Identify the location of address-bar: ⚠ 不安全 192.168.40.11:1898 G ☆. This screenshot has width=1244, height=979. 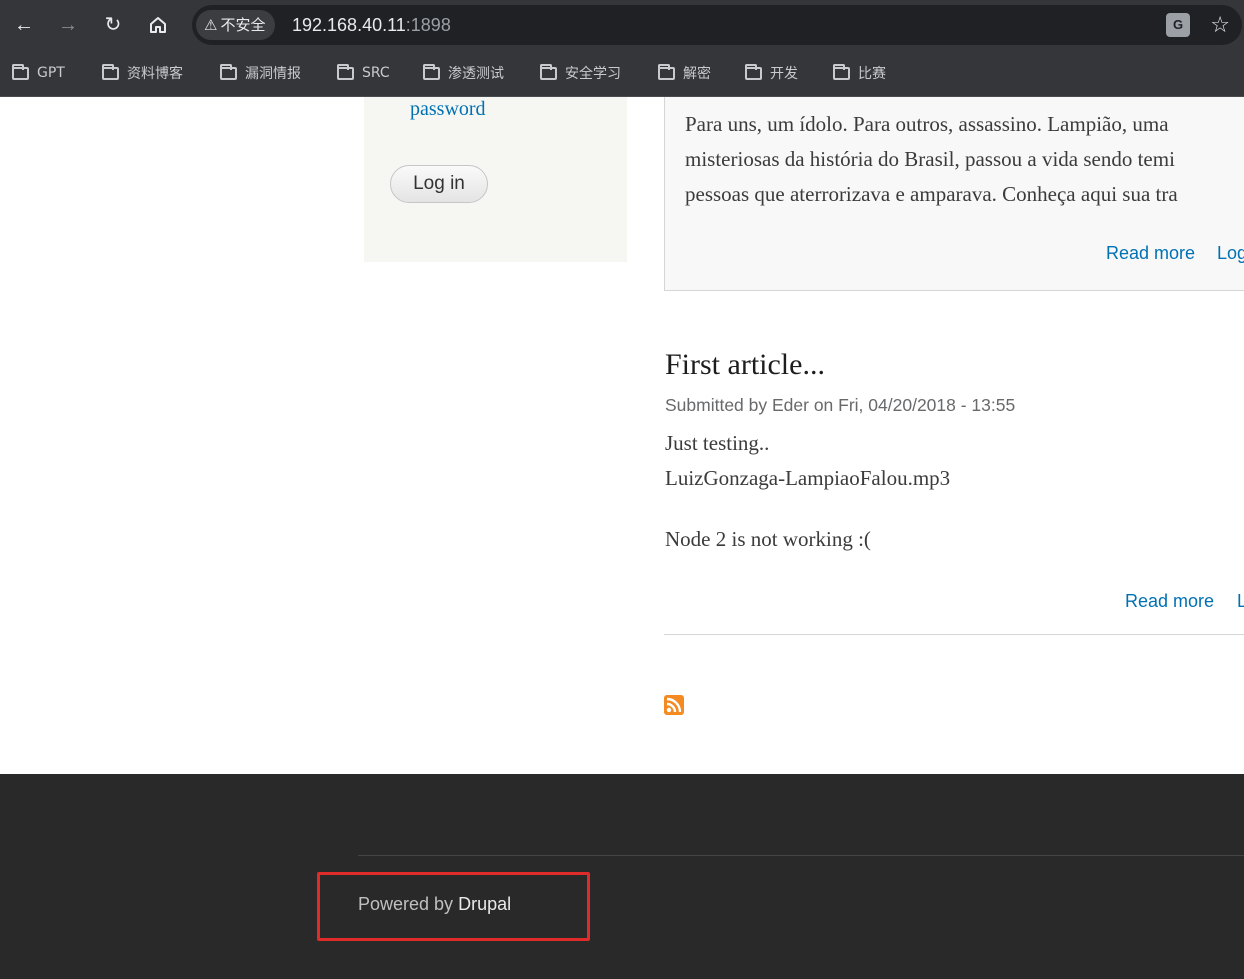
(717, 25).